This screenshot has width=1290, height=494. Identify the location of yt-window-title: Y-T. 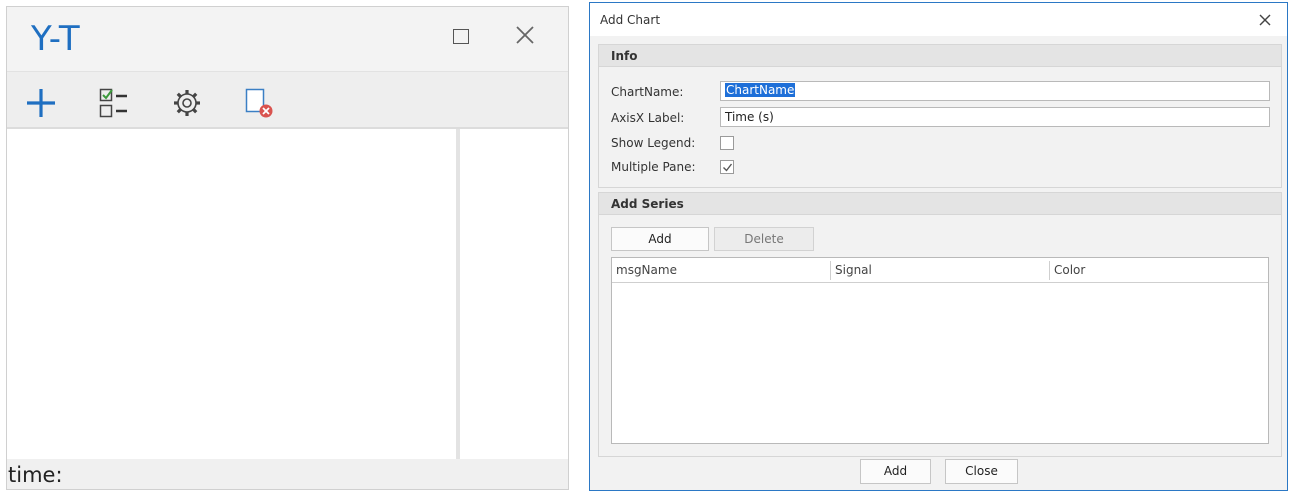
(56, 39).